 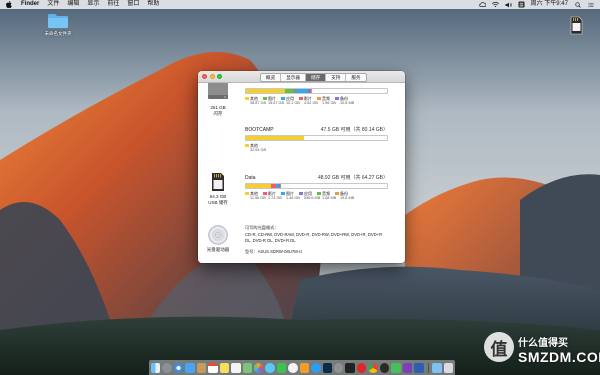 What do you see at coordinates (419, 367) in the screenshot?
I see `word-icon` at bounding box center [419, 367].